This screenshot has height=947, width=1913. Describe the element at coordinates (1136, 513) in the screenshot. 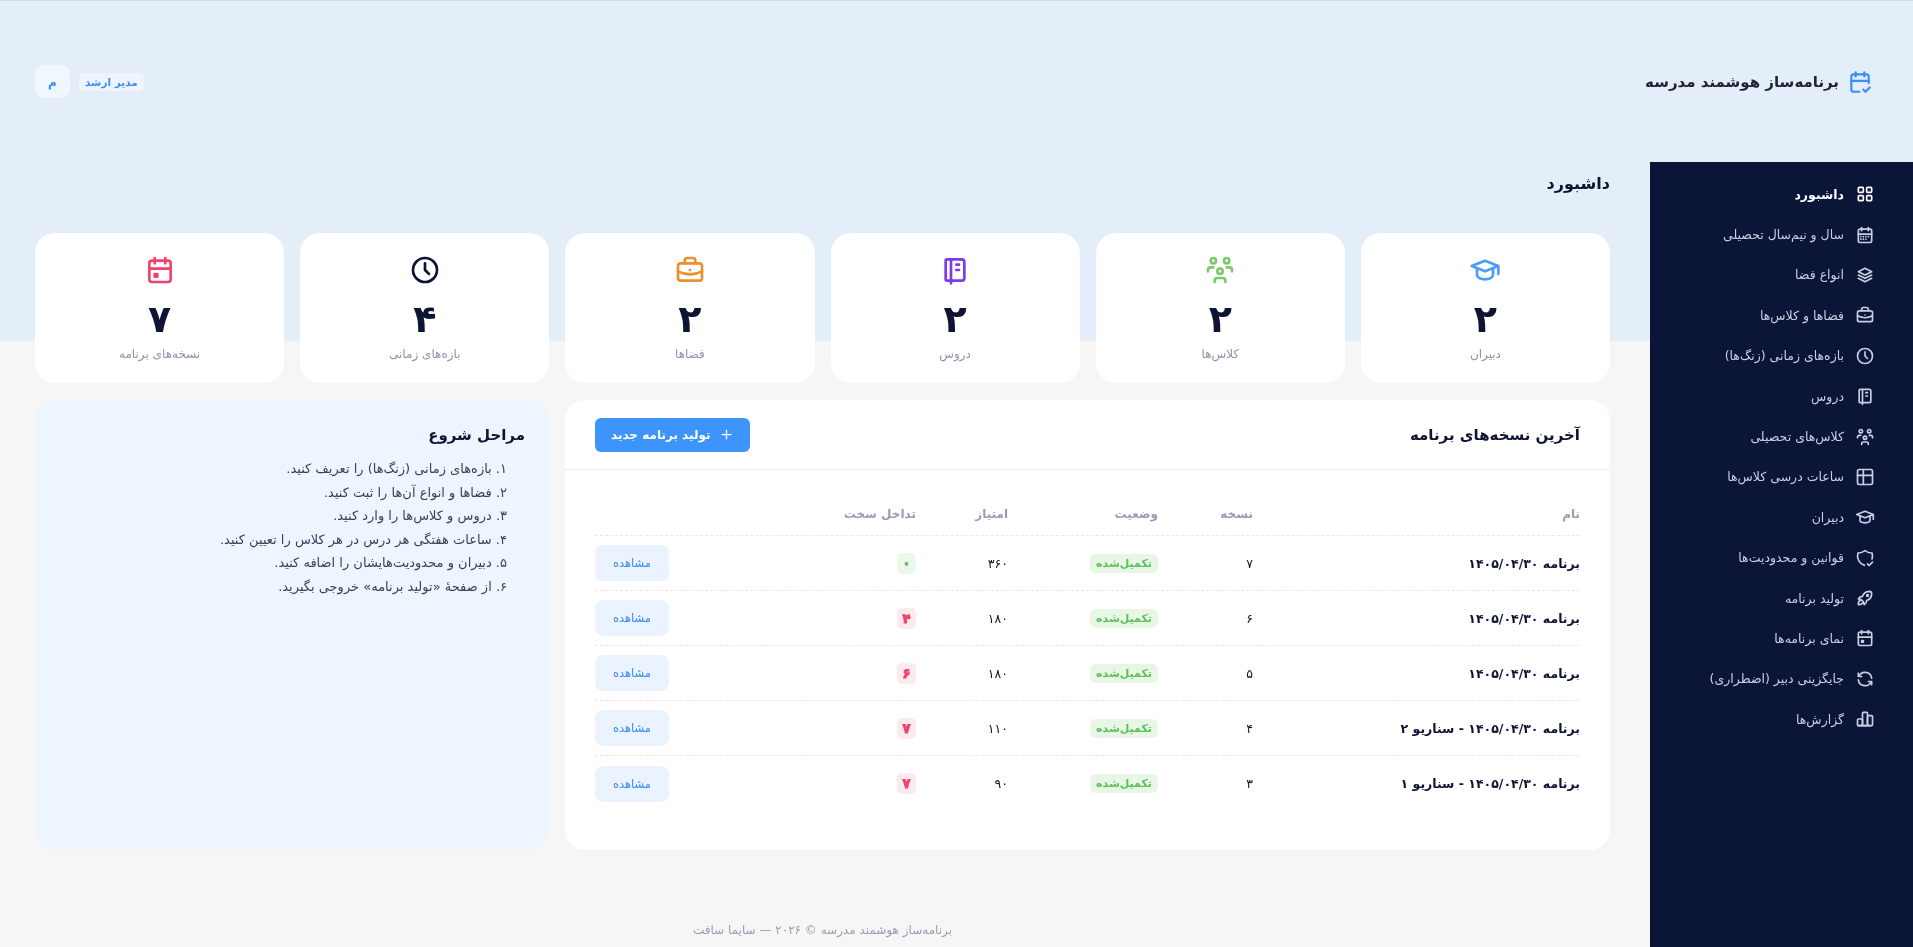

I see `column-header: وضعیت` at that location.